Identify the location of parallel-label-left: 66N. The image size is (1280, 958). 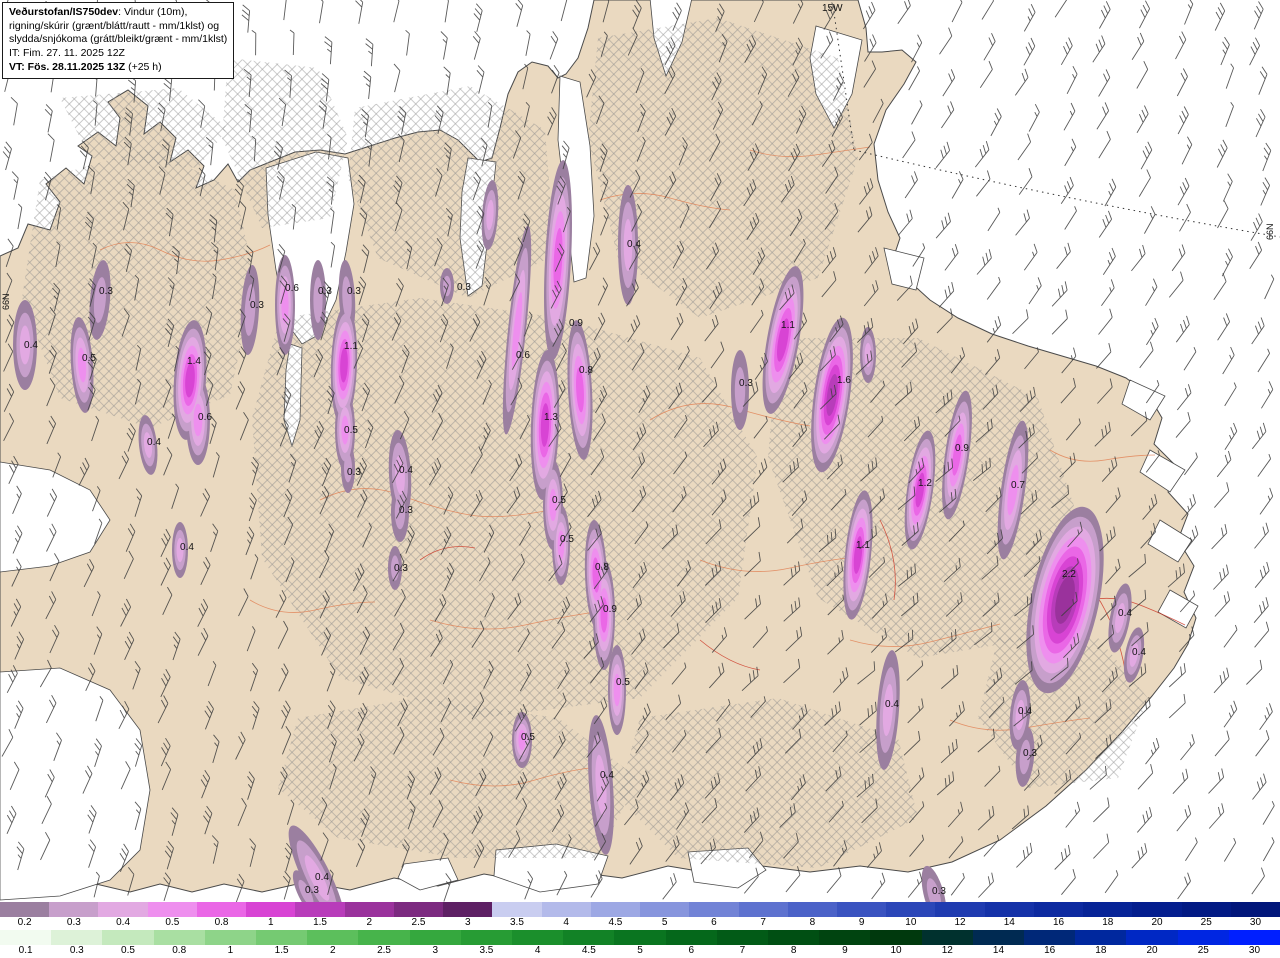
(6, 301).